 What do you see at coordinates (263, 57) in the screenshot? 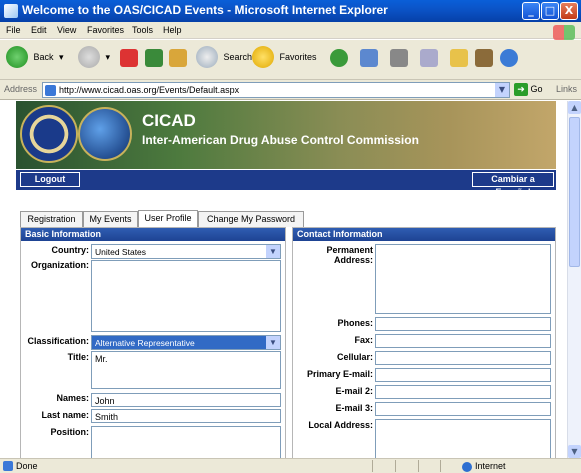
I see `star-icon` at bounding box center [263, 57].